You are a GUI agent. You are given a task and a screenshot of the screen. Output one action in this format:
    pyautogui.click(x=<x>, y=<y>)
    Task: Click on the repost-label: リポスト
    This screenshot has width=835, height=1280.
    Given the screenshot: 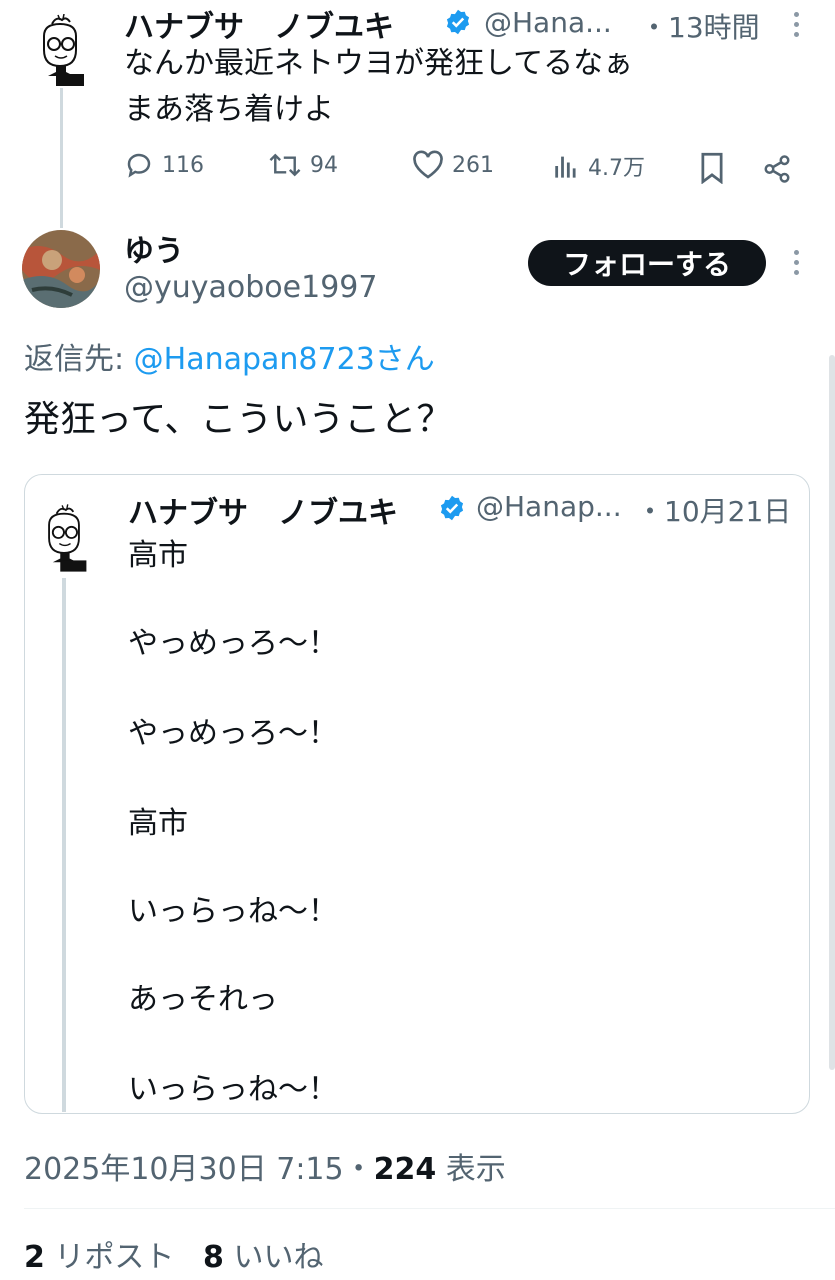 What is the action you would take?
    pyautogui.click(x=109, y=1257)
    